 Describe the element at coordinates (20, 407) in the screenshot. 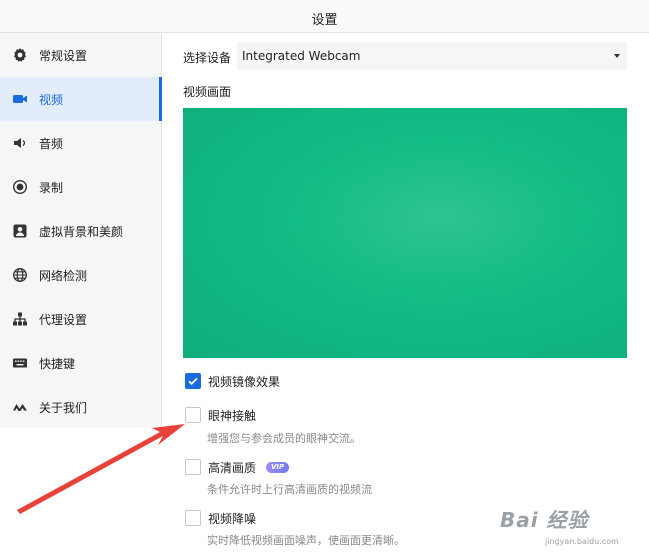

I see `tencent-meeting-logo-icon` at that location.